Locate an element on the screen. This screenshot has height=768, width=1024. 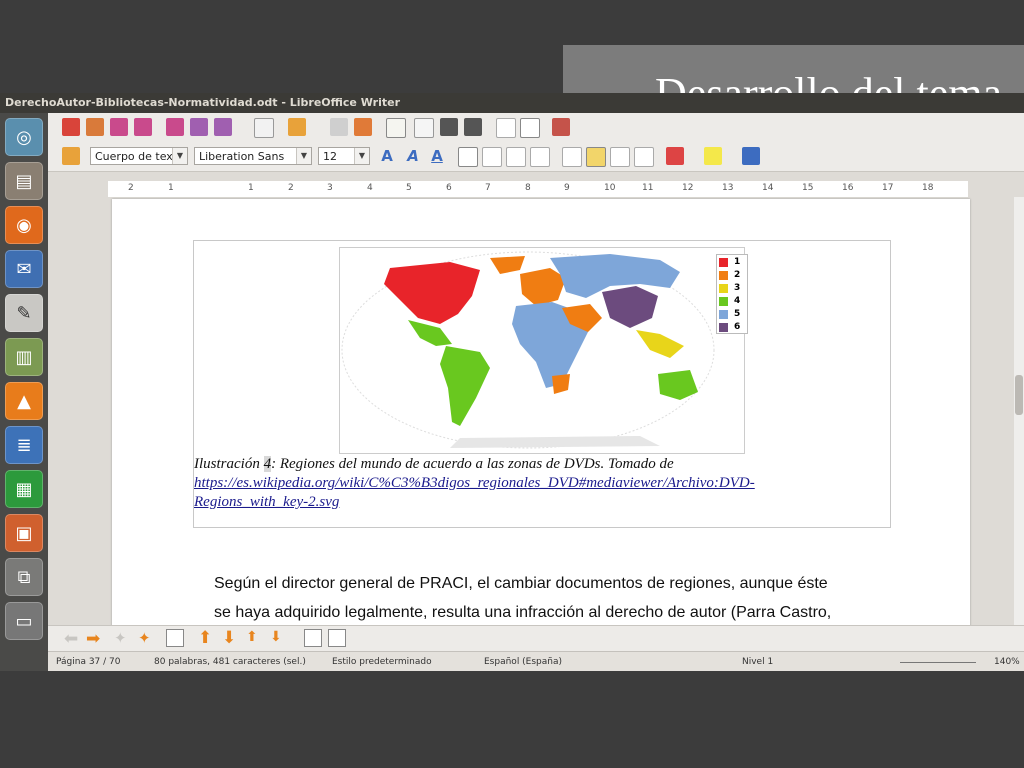
map-legend: 1 2 3 4 5 6 is located at coordinates (732, 294).